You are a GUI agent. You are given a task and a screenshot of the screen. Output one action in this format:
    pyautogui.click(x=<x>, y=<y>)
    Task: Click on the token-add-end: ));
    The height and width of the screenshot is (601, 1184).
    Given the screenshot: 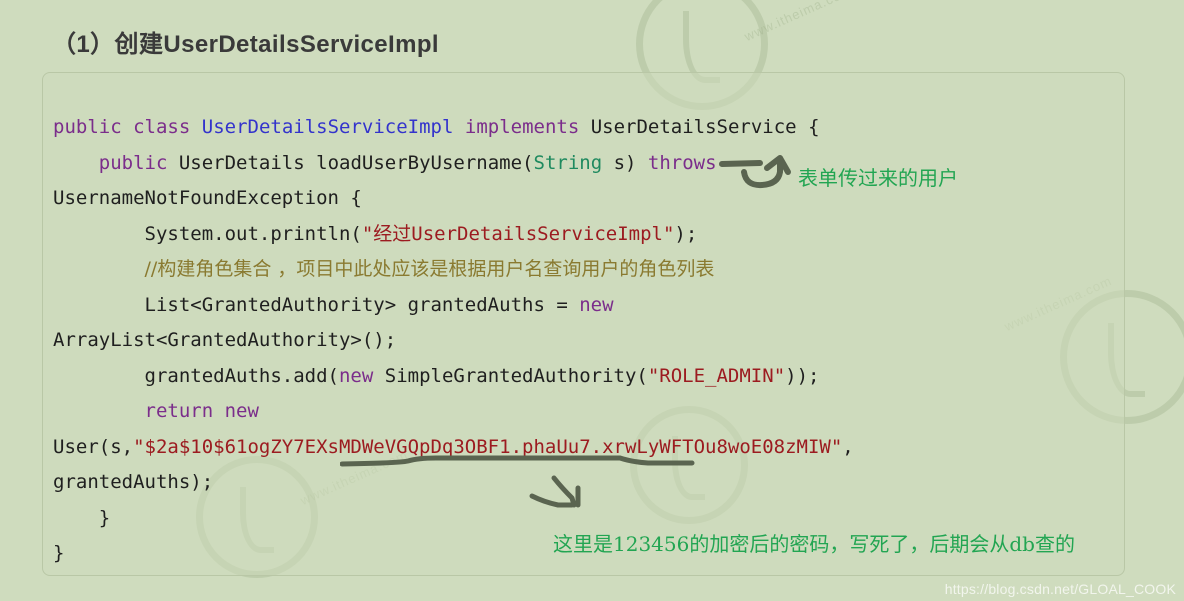 What is the action you would take?
    pyautogui.click(x=802, y=375)
    